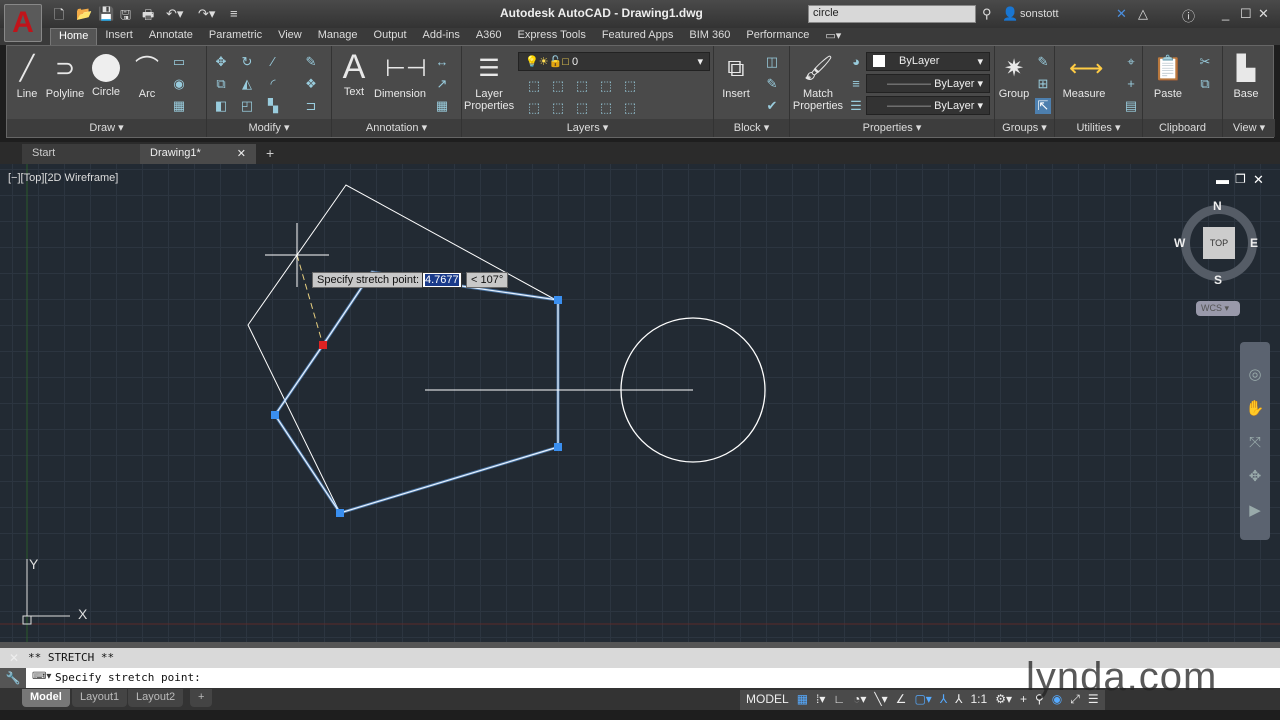  What do you see at coordinates (943, 700) in the screenshot?
I see `annotation-visibility-icon: ⅄` at bounding box center [943, 700].